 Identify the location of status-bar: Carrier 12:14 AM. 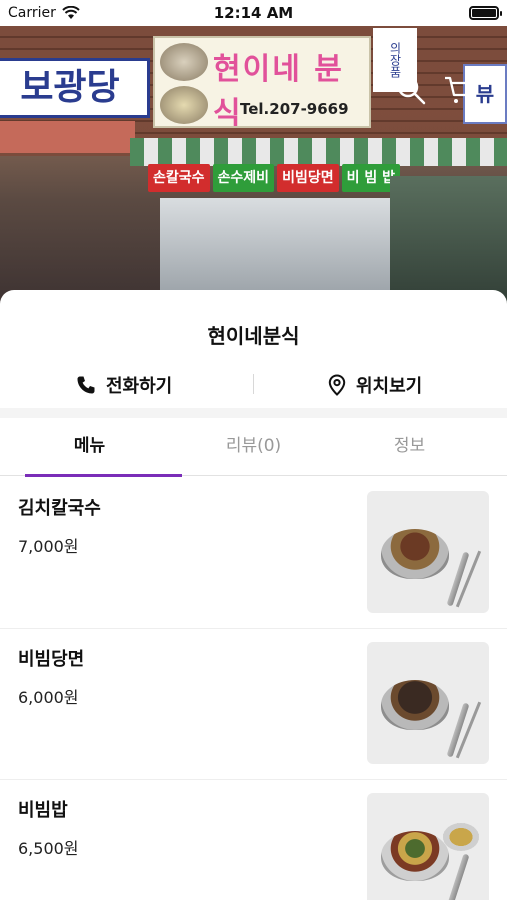
(253, 13).